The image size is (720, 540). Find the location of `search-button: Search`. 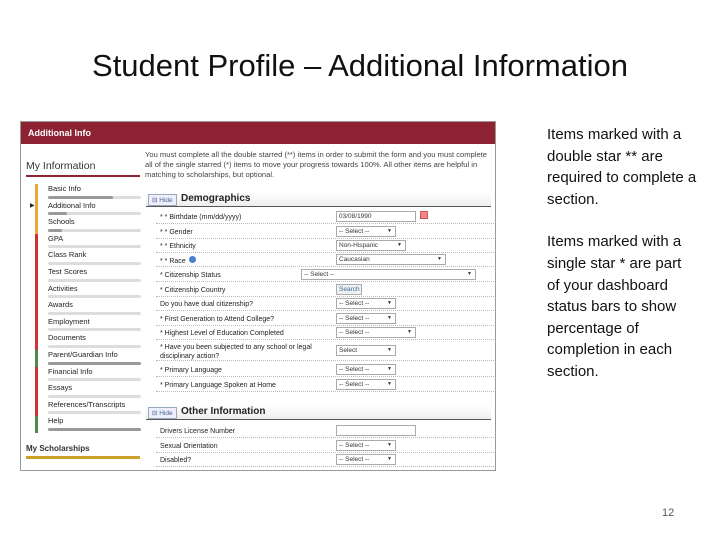

search-button: Search is located at coordinates (349, 289).